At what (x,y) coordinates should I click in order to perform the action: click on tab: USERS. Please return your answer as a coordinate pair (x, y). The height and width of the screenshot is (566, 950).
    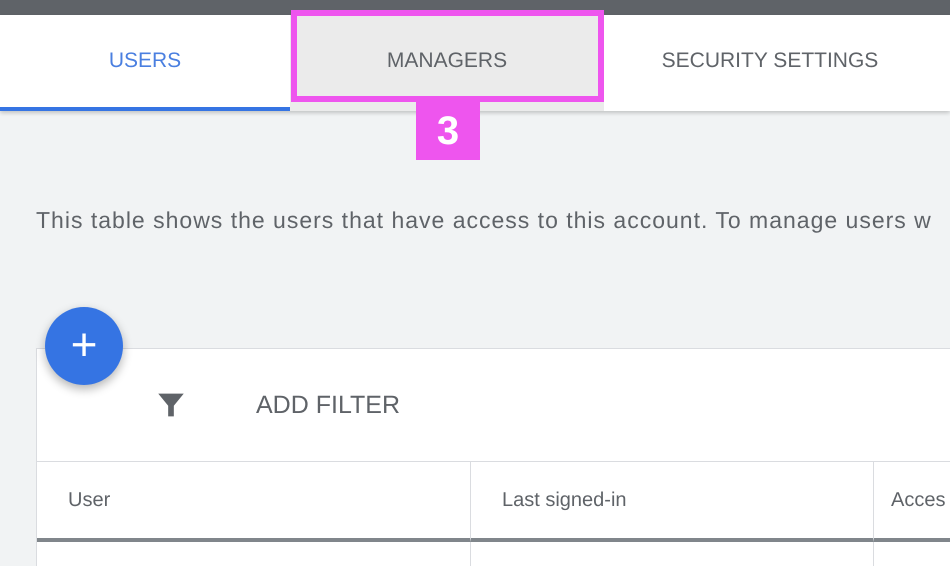
    Looking at the image, I should click on (145, 63).